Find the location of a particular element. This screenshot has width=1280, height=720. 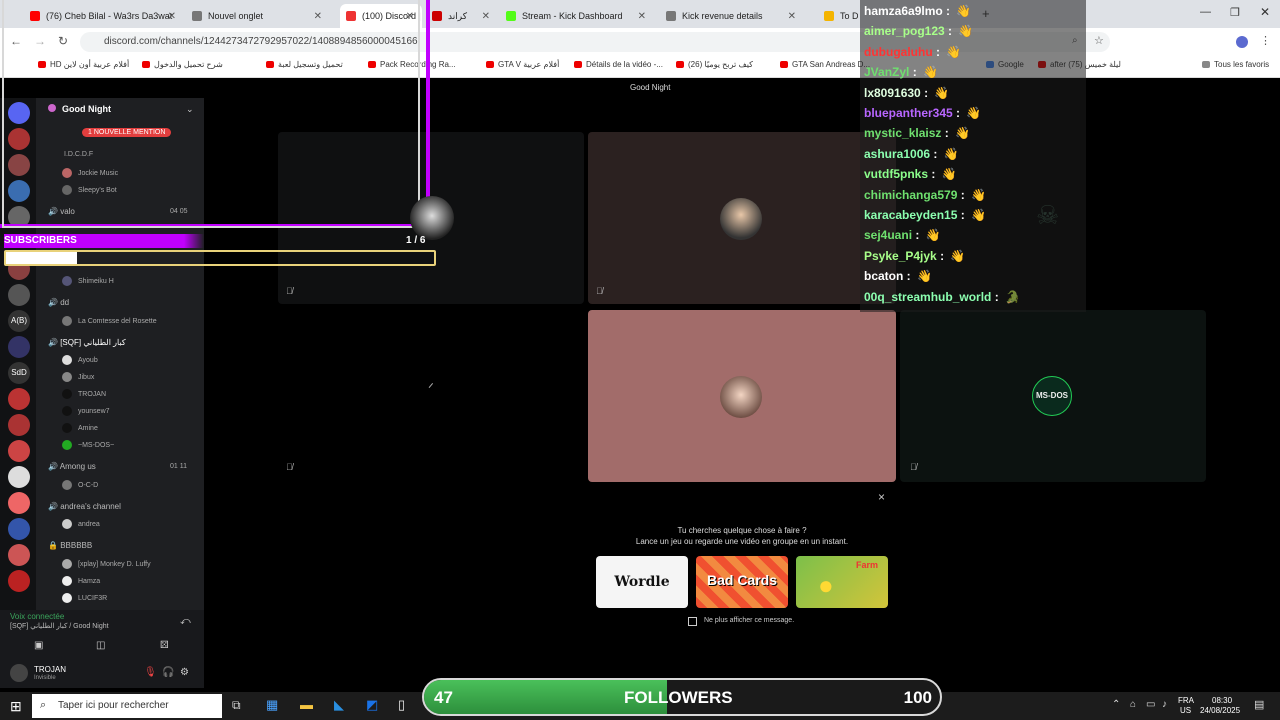

member-row: TROJAN is located at coordinates (84, 394).